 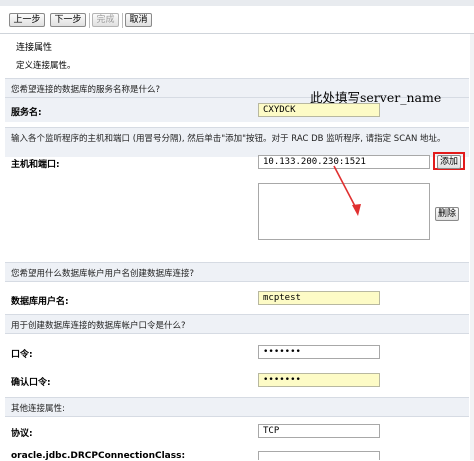 I want to click on password-input: •••••••, so click(x=319, y=352).